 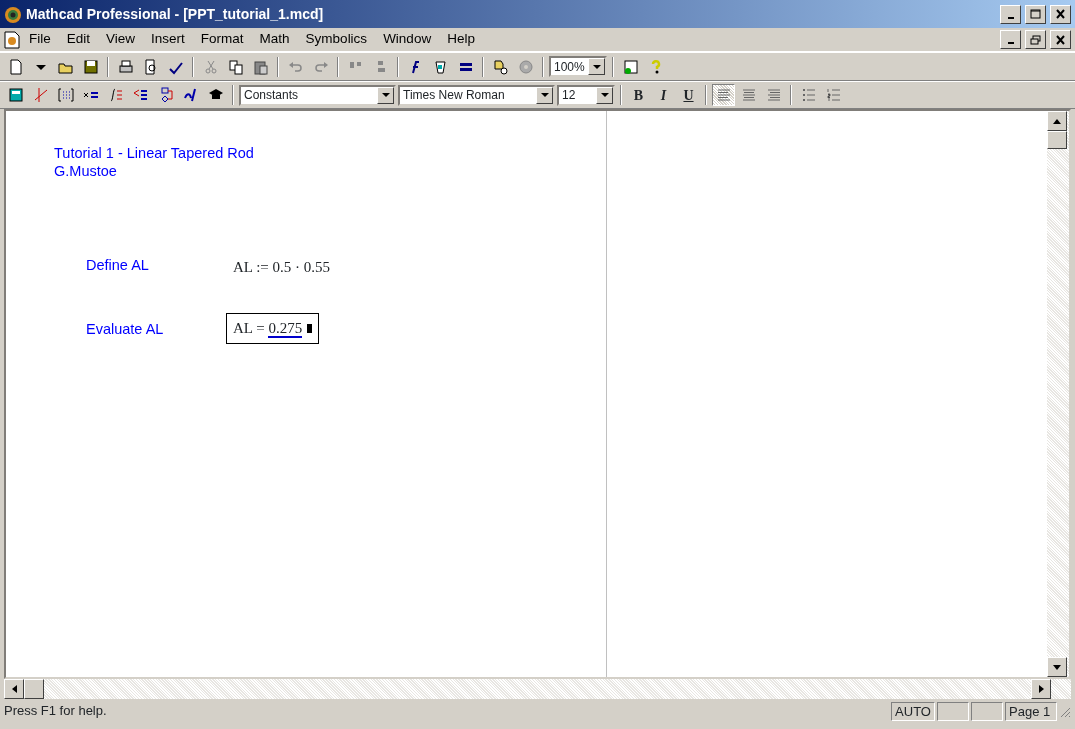 I want to click on down-arrow-icon, so click(x=1057, y=667).